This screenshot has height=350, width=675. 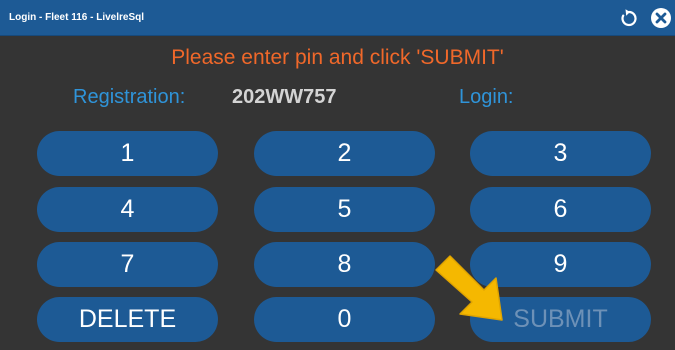 I want to click on key-7-button: 7, so click(x=127, y=264).